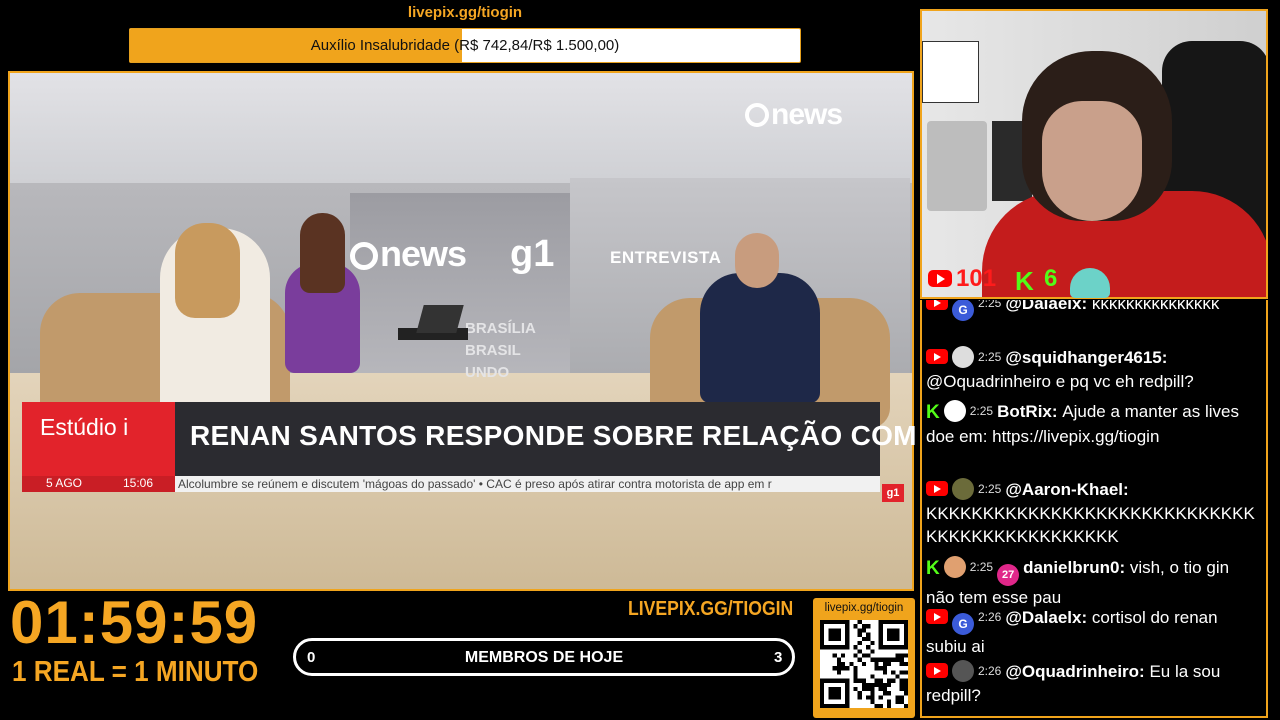  I want to click on chat-username: danielbrun0:, so click(1076, 567).